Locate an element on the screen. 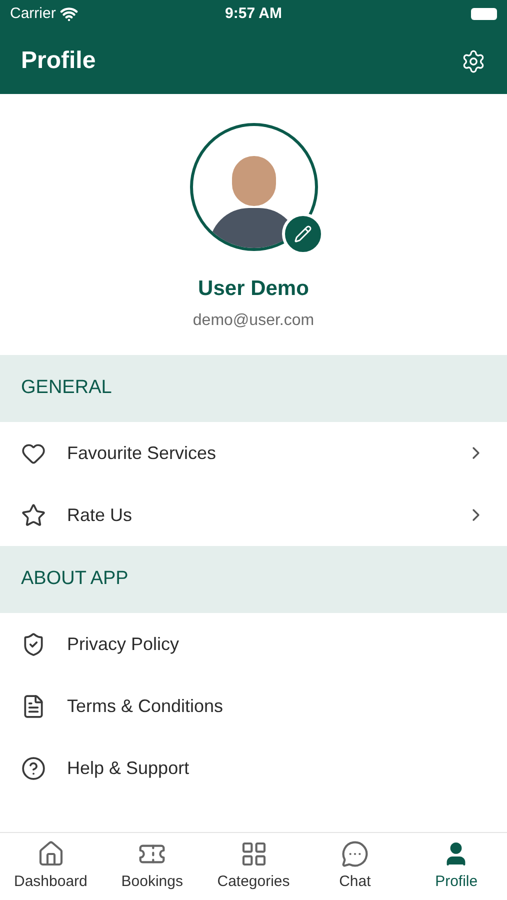 Image resolution: width=507 pixels, height=900 pixels. user-email: demo@user.com is located at coordinates (253, 320).